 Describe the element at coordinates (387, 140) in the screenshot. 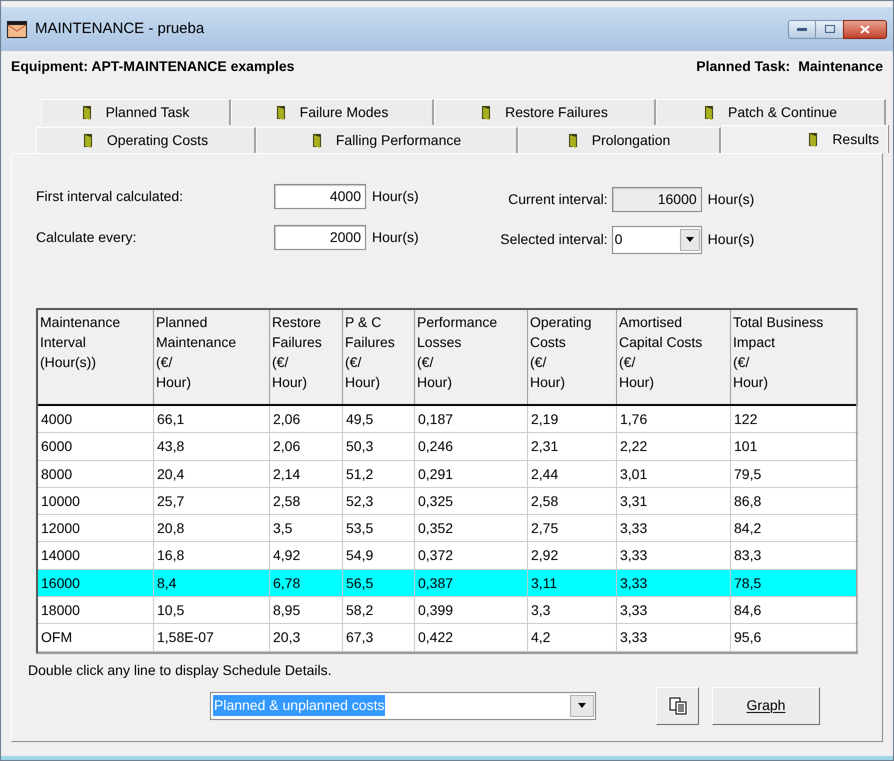

I see `tab: Falling Performance` at that location.